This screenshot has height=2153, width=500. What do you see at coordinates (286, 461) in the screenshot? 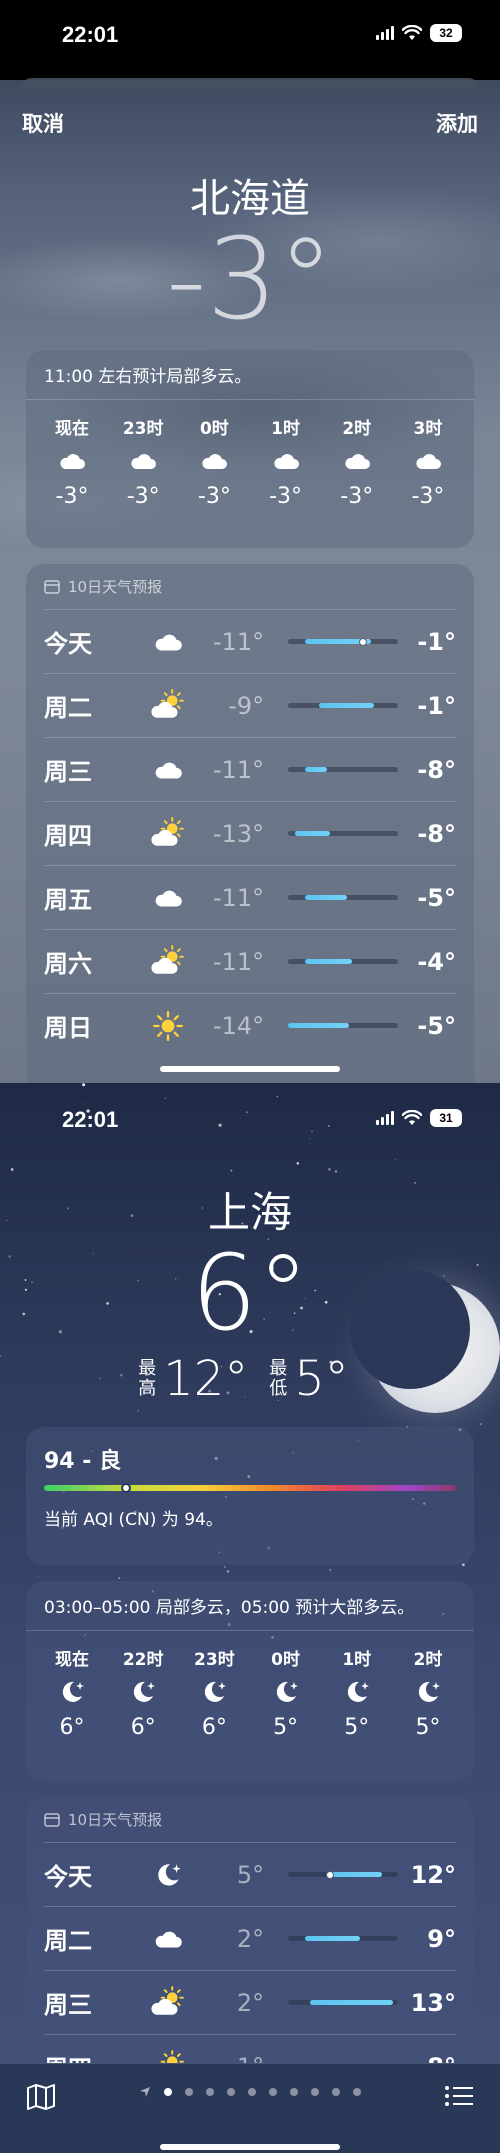
I see `hour-item: 1时 -3°` at bounding box center [286, 461].